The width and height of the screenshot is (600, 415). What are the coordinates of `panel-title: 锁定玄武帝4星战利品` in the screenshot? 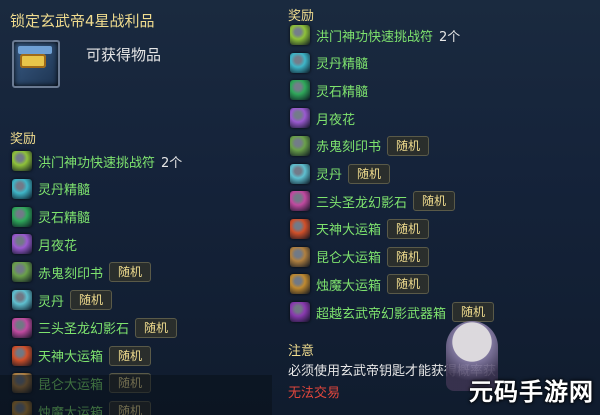 It's located at (82, 21).